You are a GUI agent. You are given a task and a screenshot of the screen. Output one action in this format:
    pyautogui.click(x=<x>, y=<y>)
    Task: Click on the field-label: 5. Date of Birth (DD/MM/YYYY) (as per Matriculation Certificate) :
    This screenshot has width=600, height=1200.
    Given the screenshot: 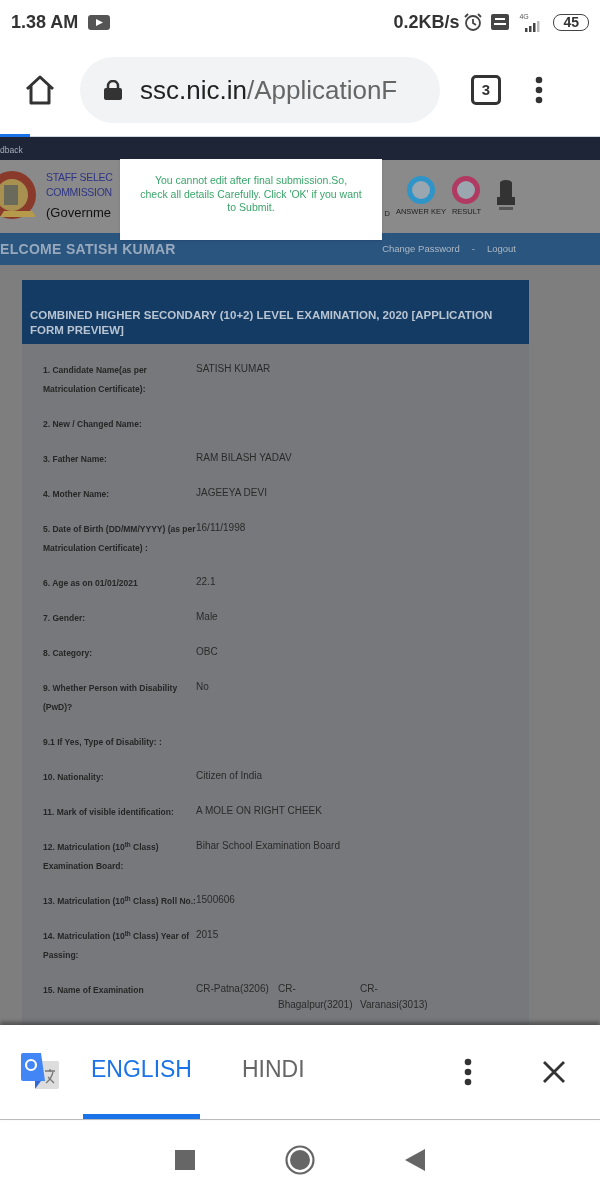 What is the action you would take?
    pyautogui.click(x=119, y=539)
    